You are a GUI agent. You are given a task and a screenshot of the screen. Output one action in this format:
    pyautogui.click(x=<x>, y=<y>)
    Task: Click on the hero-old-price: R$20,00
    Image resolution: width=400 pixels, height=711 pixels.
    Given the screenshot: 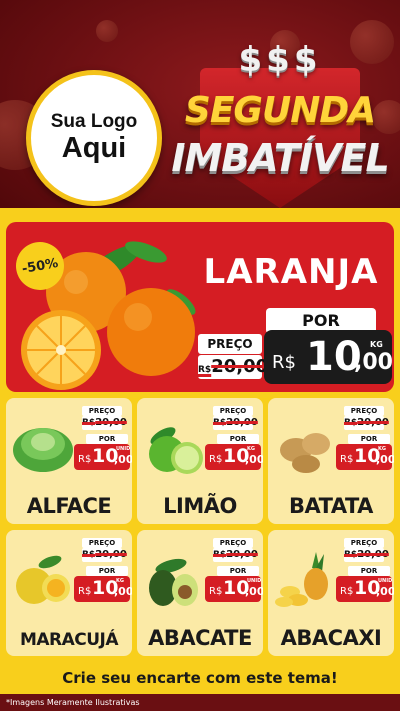 What is the action you would take?
    pyautogui.click(x=233, y=367)
    